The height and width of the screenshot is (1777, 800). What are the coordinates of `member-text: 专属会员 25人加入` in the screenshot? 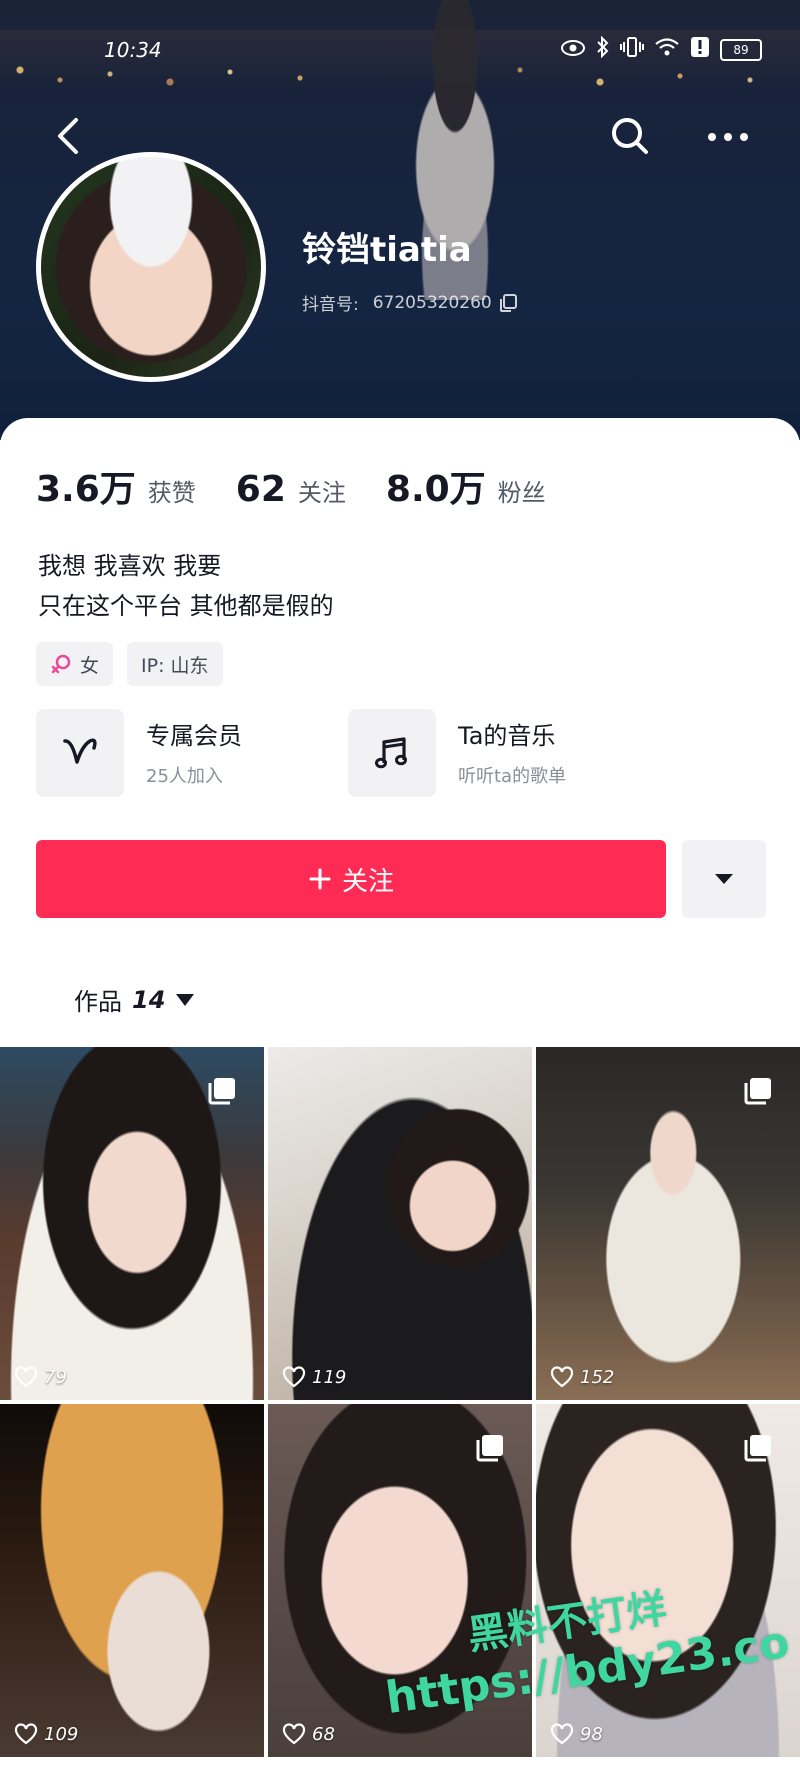 It's located at (194, 753).